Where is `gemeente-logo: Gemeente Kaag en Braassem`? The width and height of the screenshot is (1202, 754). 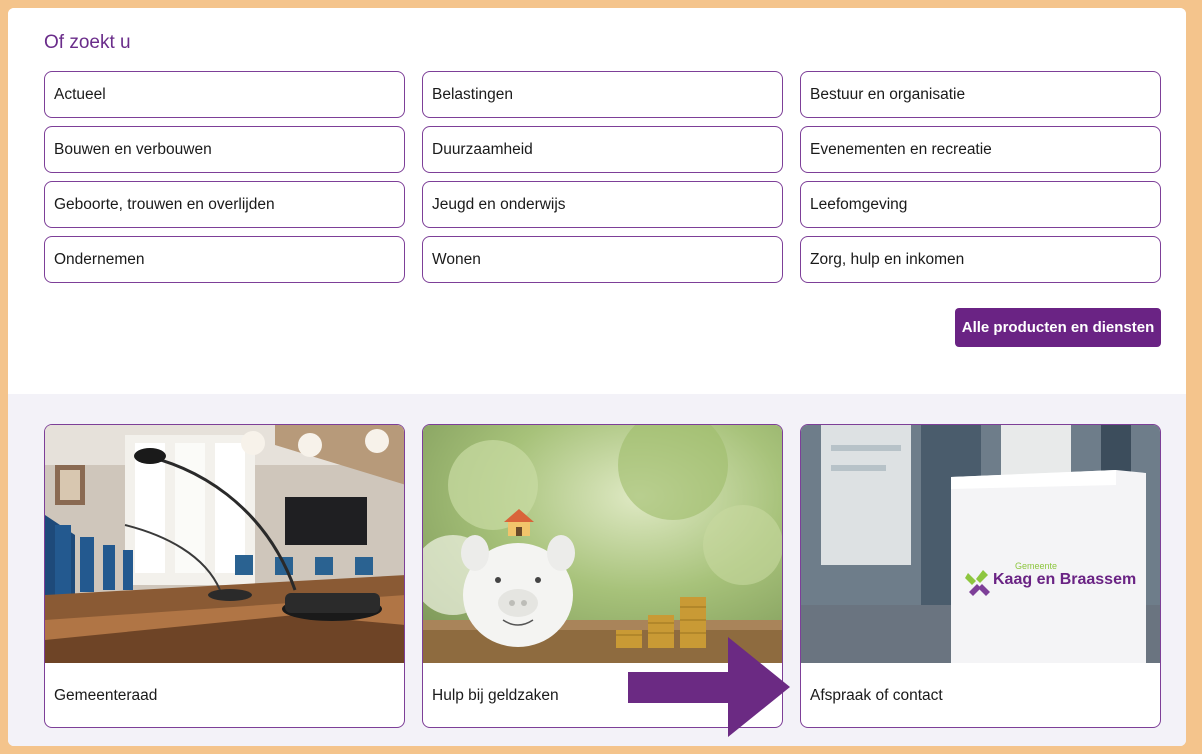 gemeente-logo: Gemeente Kaag en Braassem is located at coordinates (1051, 578).